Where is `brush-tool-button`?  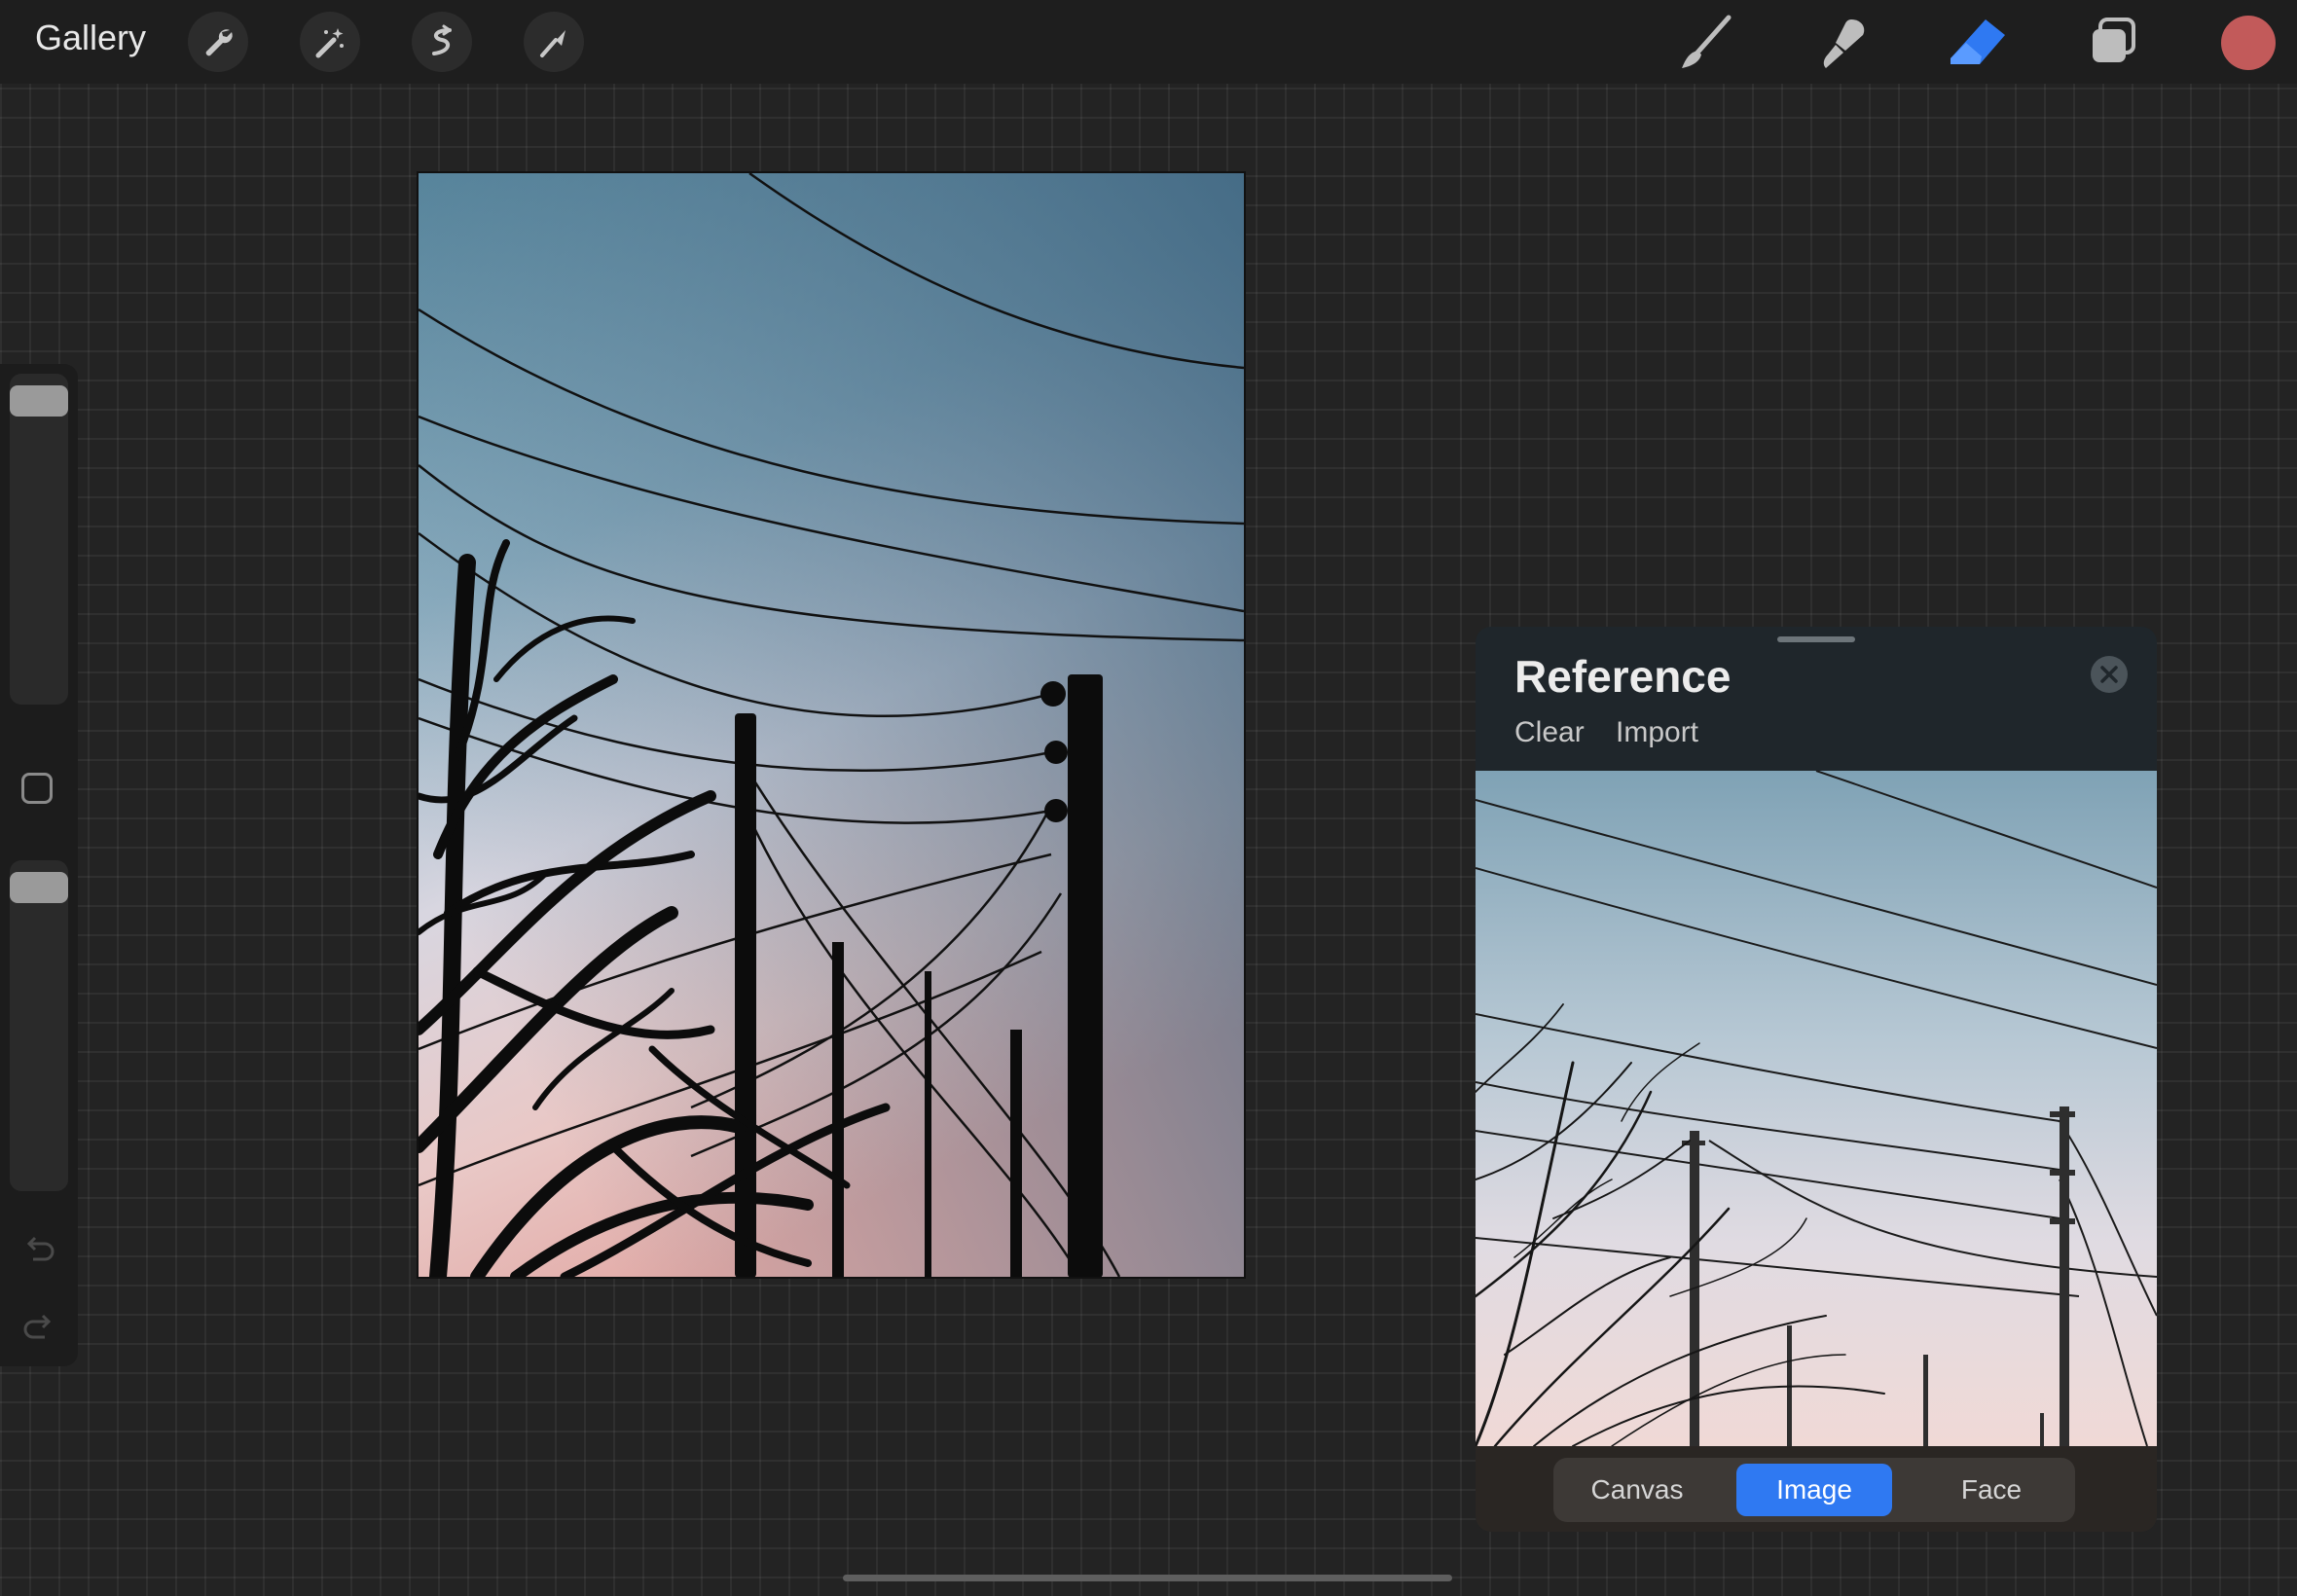 brush-tool-button is located at coordinates (1703, 45).